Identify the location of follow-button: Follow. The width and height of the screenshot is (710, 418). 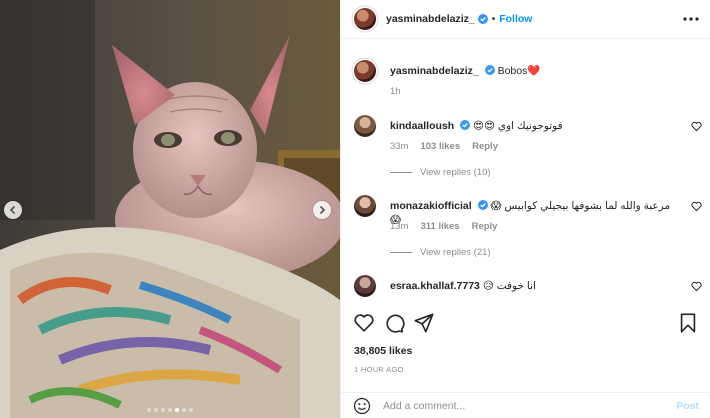
(515, 19).